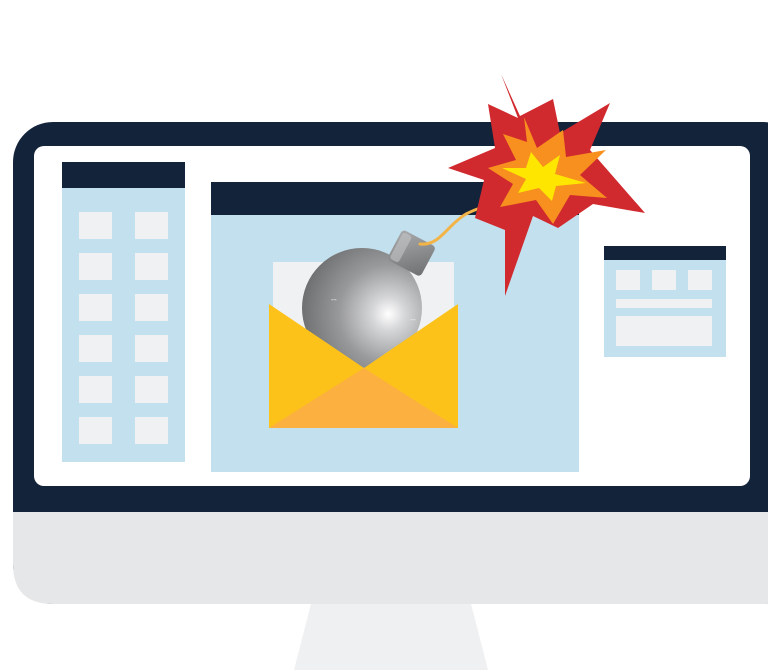 This screenshot has height=670, width=768. What do you see at coordinates (391, 635) in the screenshot?
I see `monitor-stand` at bounding box center [391, 635].